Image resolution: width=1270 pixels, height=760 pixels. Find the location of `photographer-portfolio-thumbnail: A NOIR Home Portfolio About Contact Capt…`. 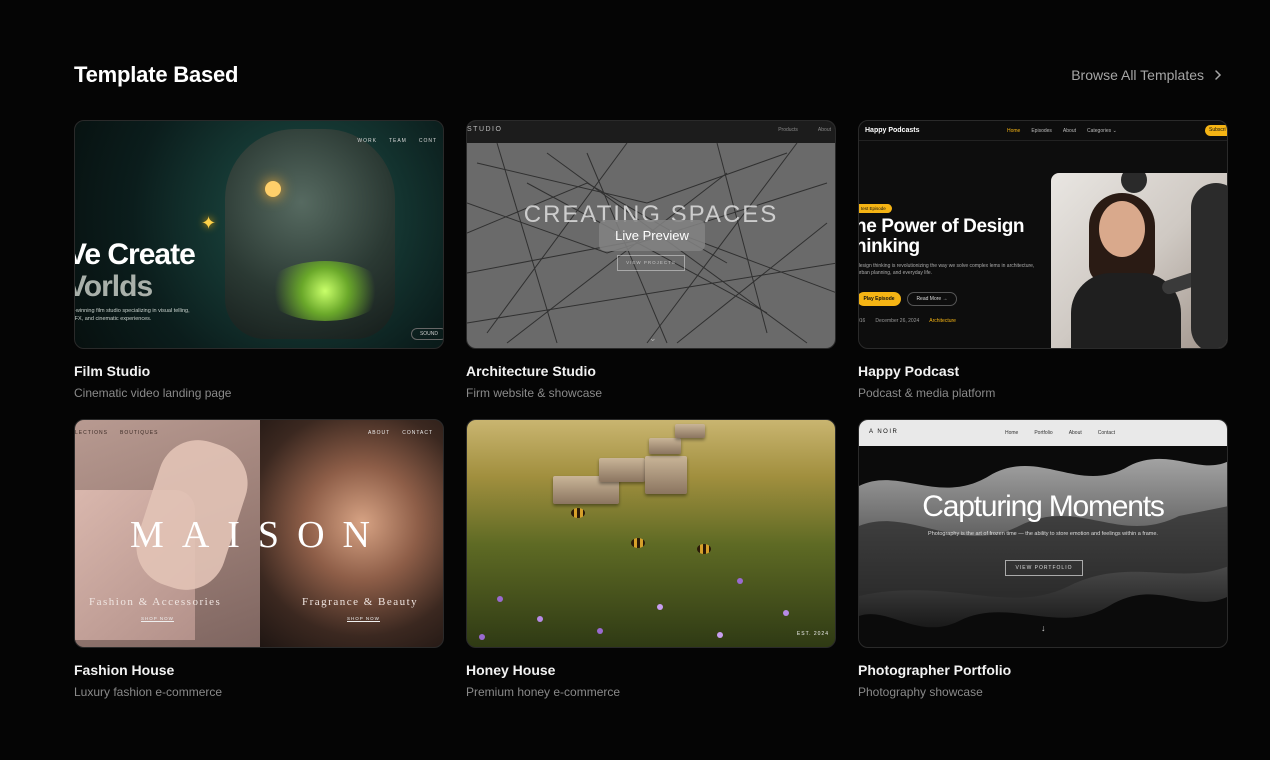

photographer-portfolio-thumbnail: A NOIR Home Portfolio About Contact Capt… is located at coordinates (1043, 533).